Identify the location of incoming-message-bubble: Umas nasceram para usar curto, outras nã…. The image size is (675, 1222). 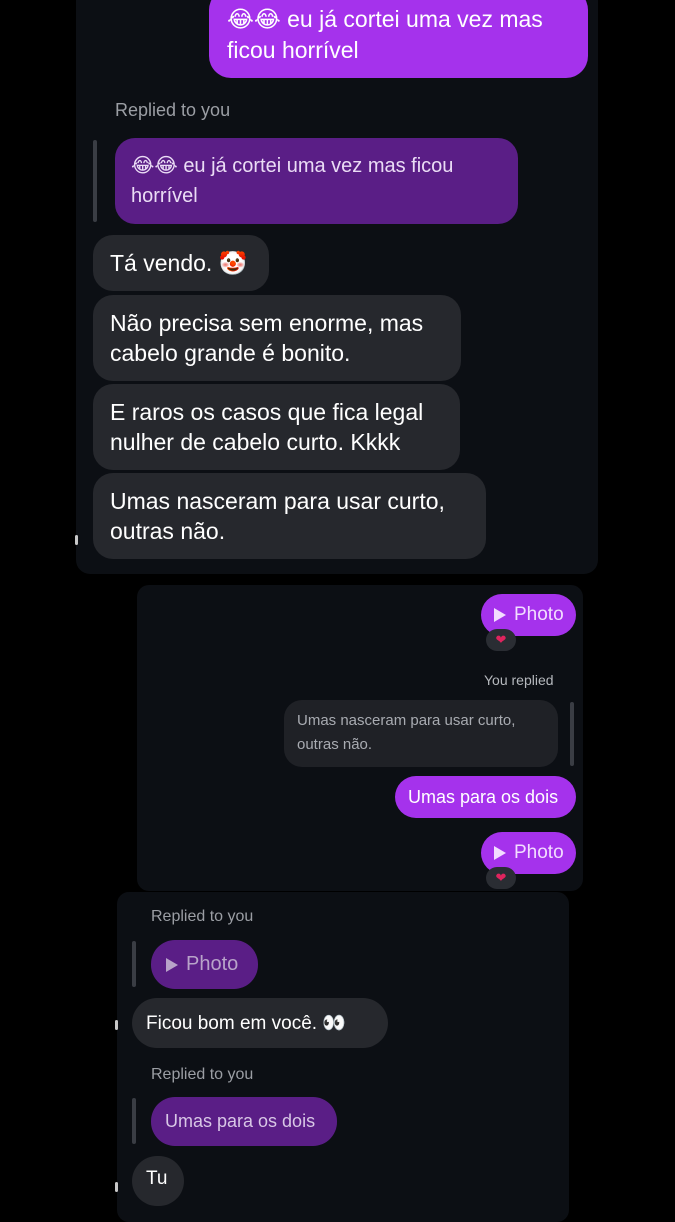
(289, 516).